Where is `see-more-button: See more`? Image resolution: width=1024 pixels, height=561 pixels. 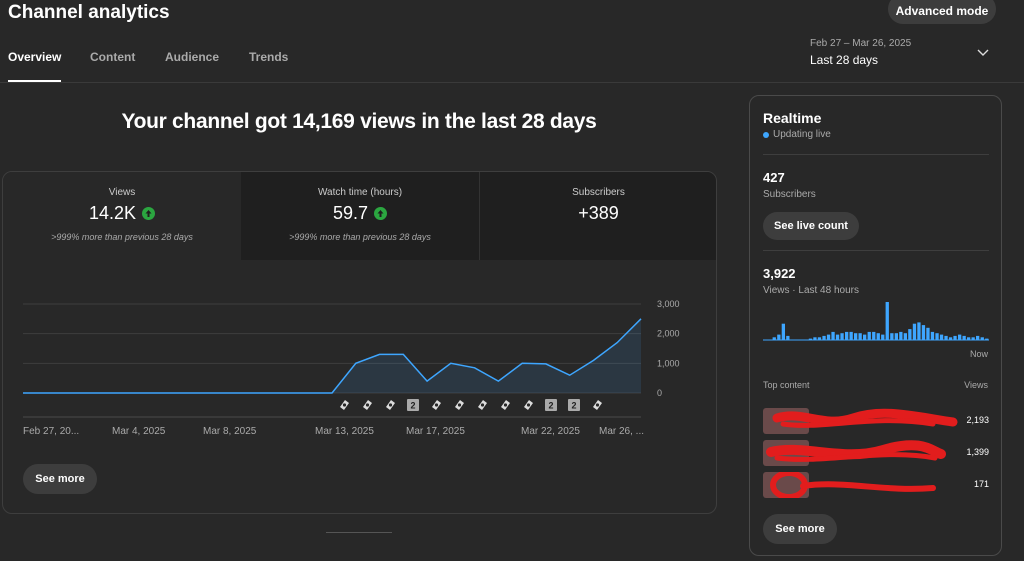 see-more-button: See more is located at coordinates (60, 479).